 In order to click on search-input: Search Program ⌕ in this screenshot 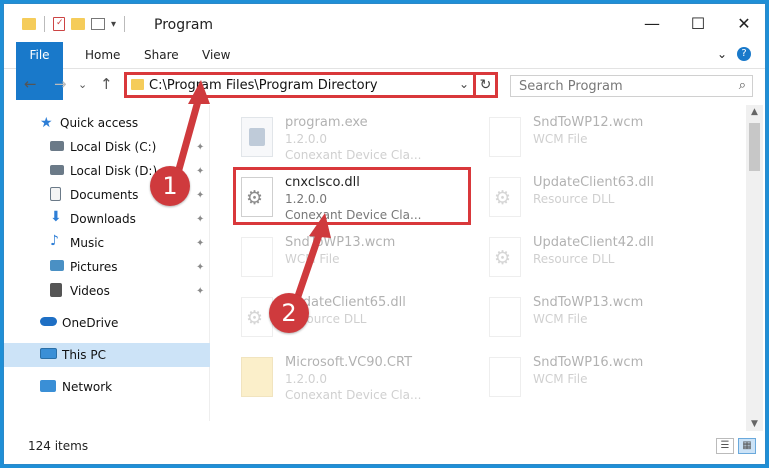, I will do `click(631, 86)`.